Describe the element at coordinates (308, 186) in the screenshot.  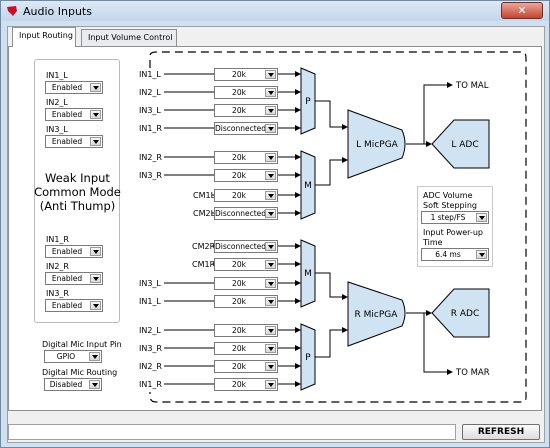
I see `mux-m-label: M` at that location.